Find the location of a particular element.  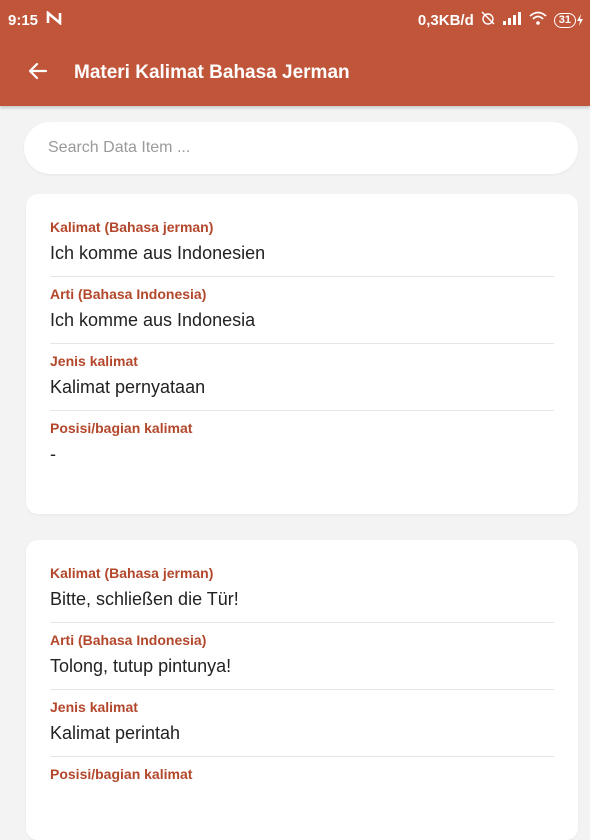

signal-icon is located at coordinates (512, 20).